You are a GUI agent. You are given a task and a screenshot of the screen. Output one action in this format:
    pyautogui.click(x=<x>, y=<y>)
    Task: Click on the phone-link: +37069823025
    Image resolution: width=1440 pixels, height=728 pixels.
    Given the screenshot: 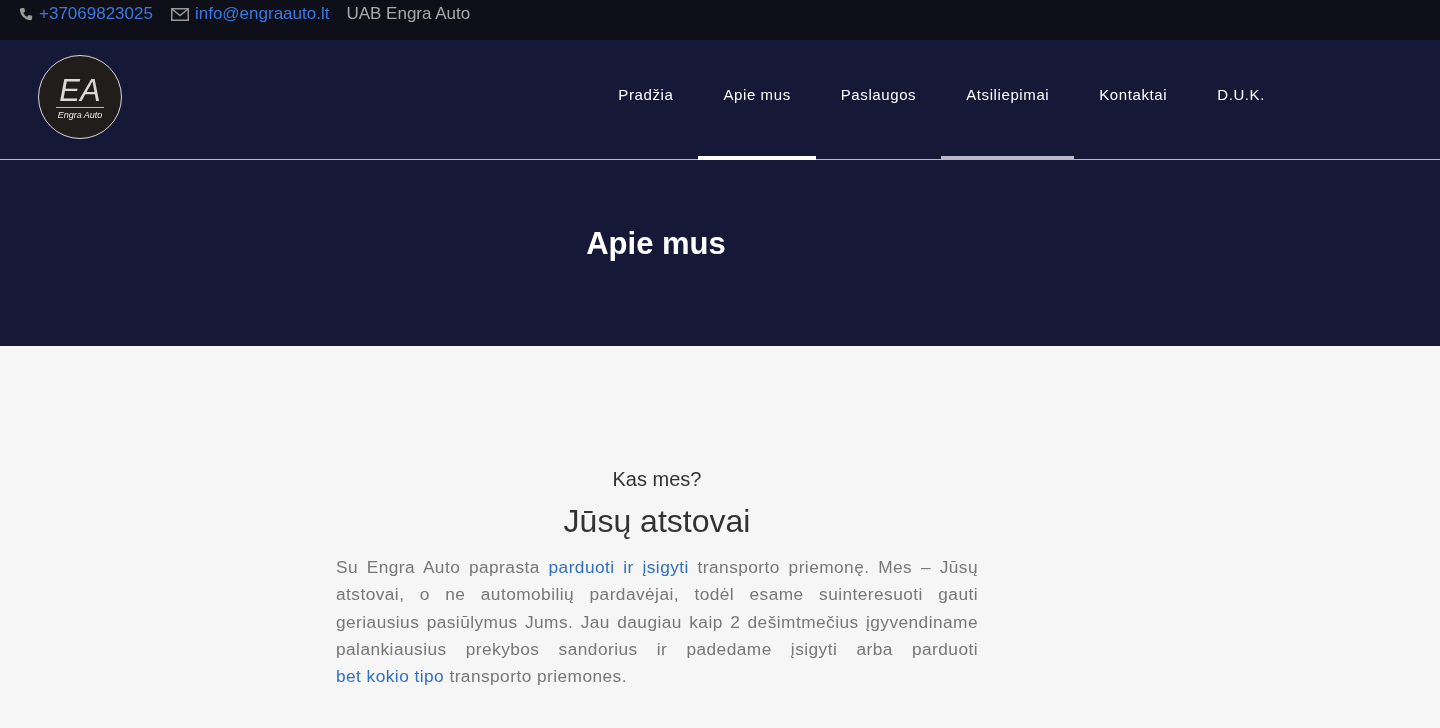 What is the action you would take?
    pyautogui.click(x=96, y=14)
    